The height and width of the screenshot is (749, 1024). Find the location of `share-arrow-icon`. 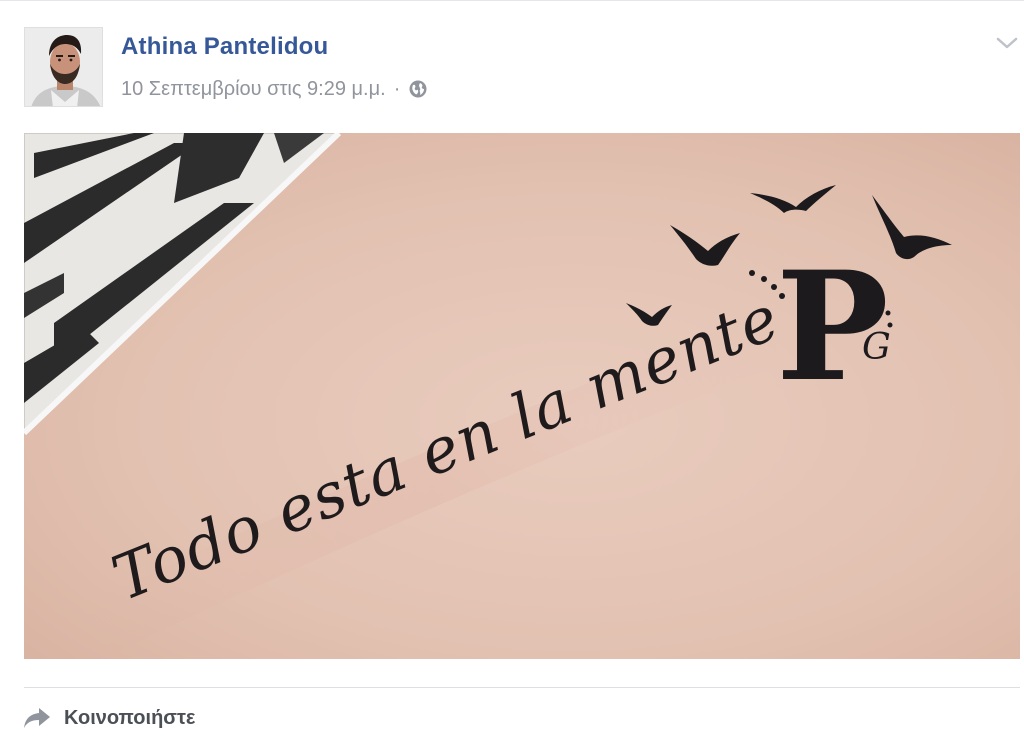

share-arrow-icon is located at coordinates (37, 718).